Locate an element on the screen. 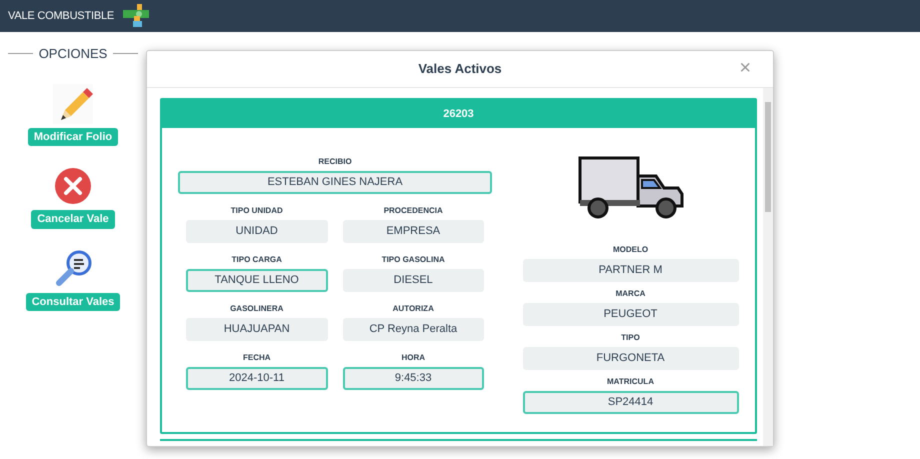  field-label: MATRICULA is located at coordinates (630, 382).